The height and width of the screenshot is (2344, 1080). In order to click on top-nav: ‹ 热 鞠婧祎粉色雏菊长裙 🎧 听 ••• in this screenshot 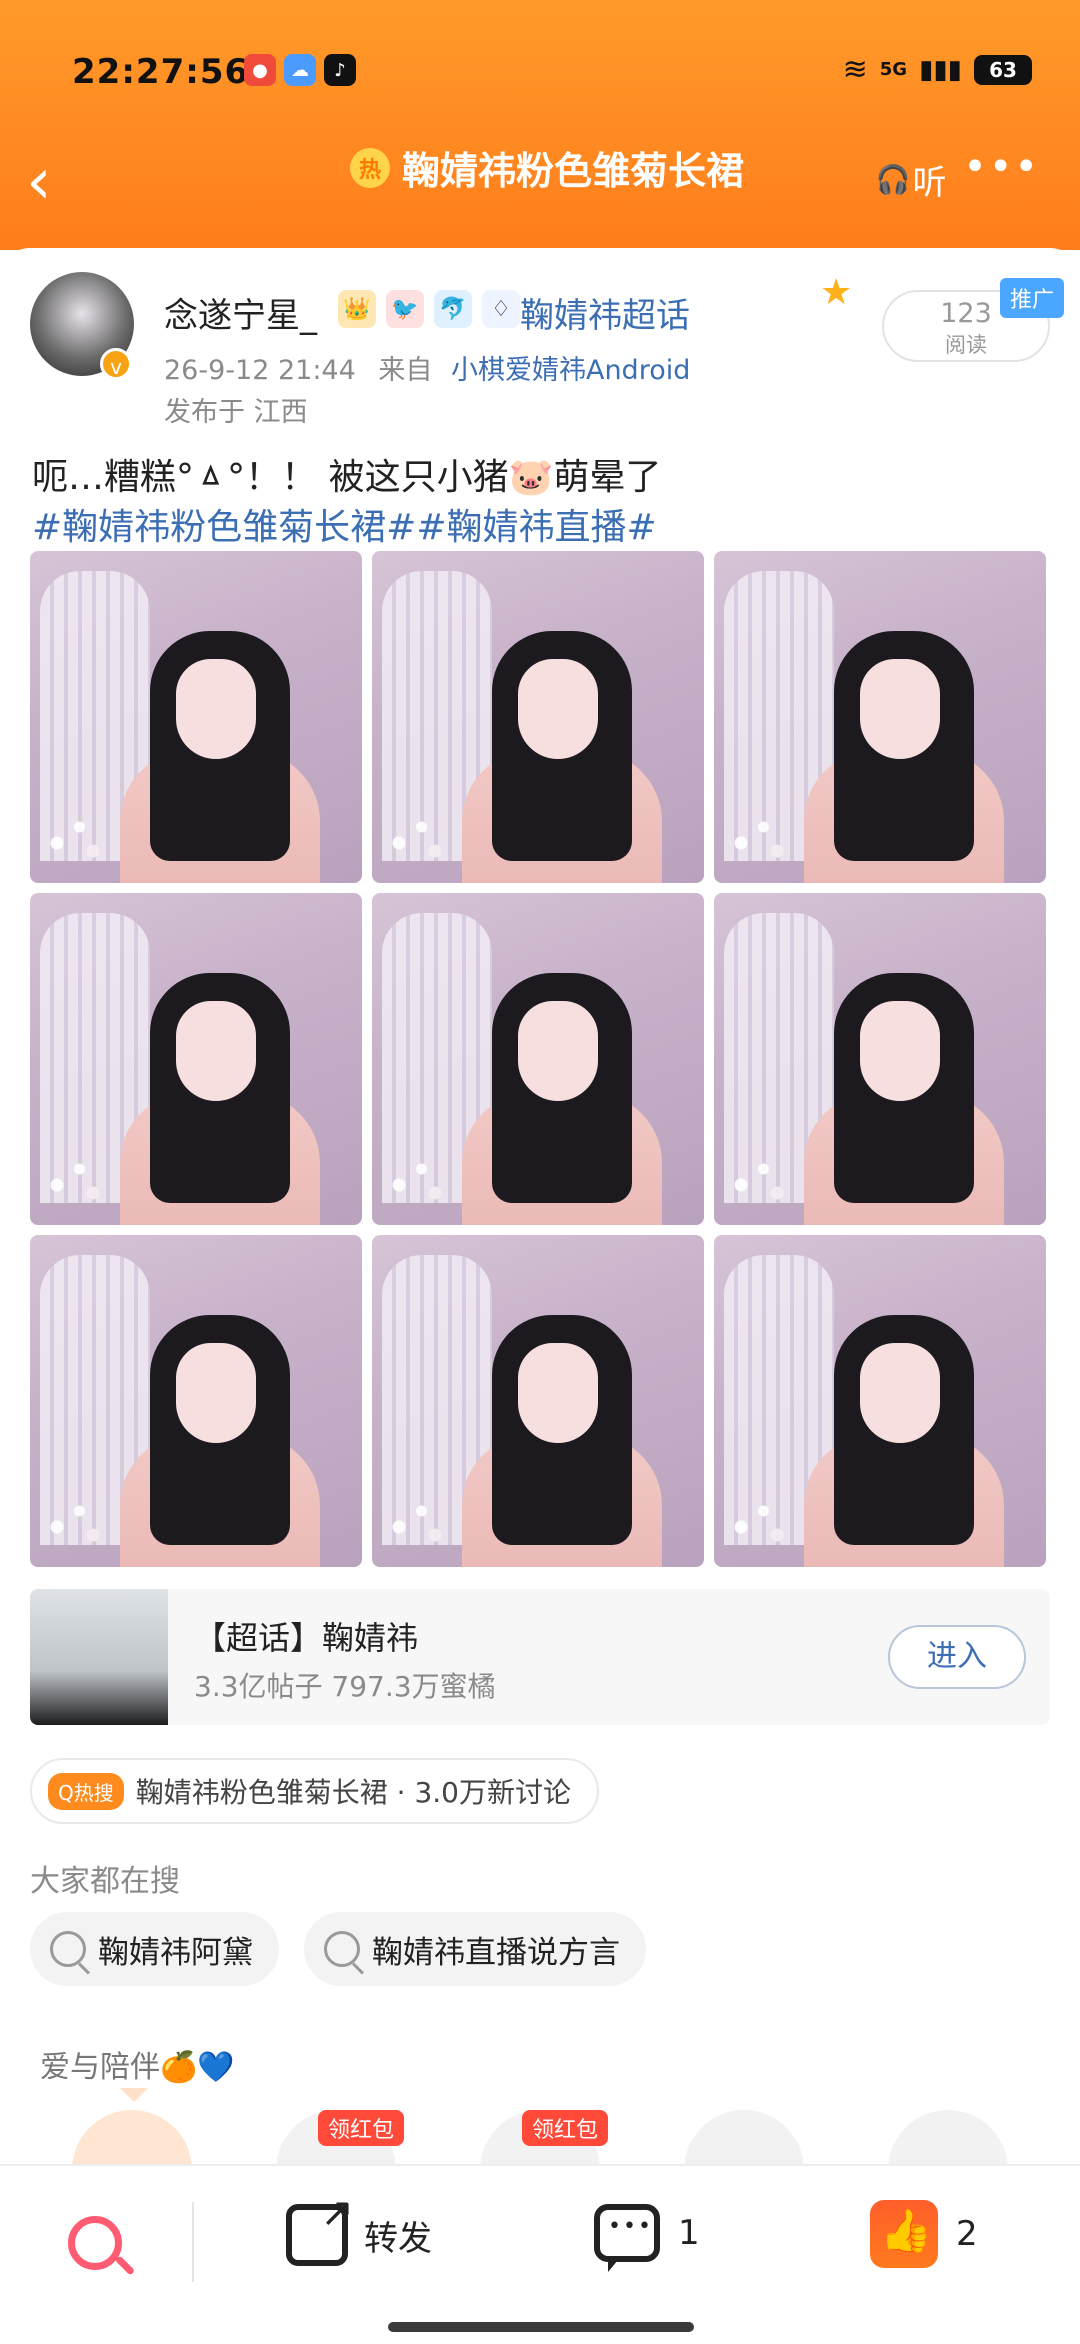, I will do `click(540, 180)`.